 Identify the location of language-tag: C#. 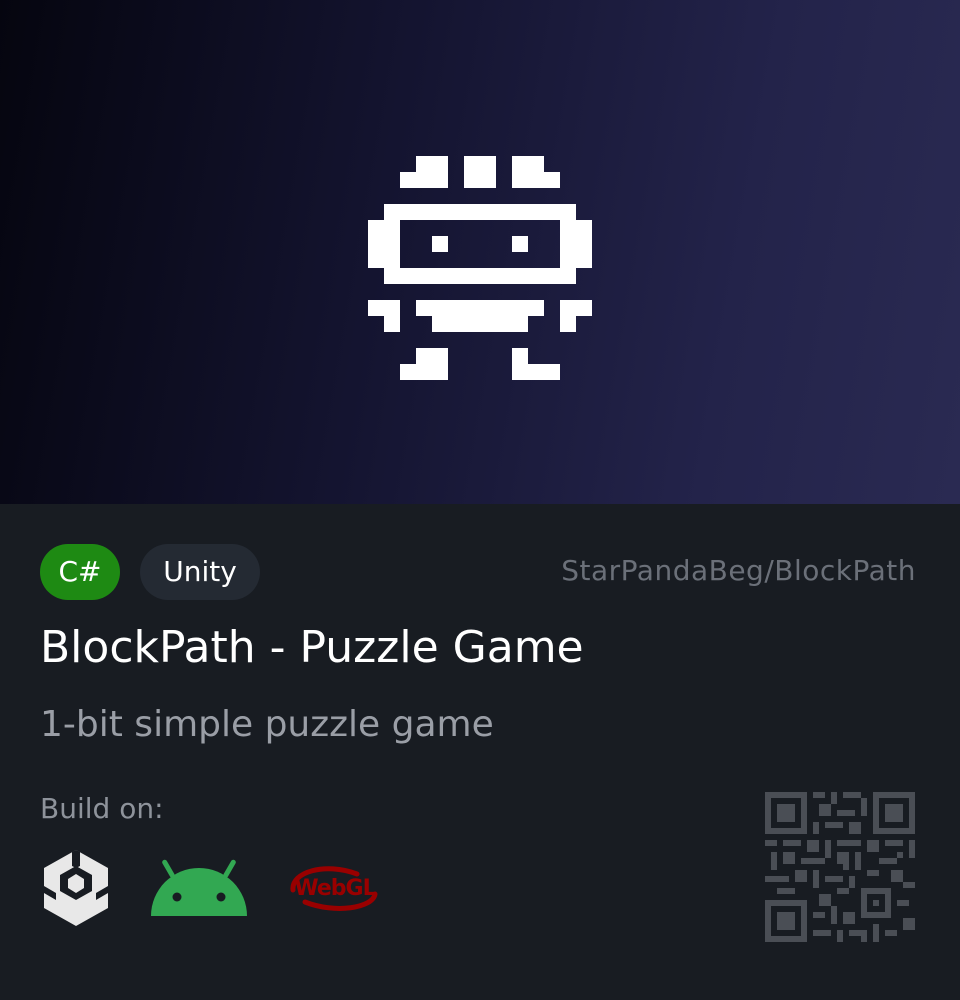
(80, 572).